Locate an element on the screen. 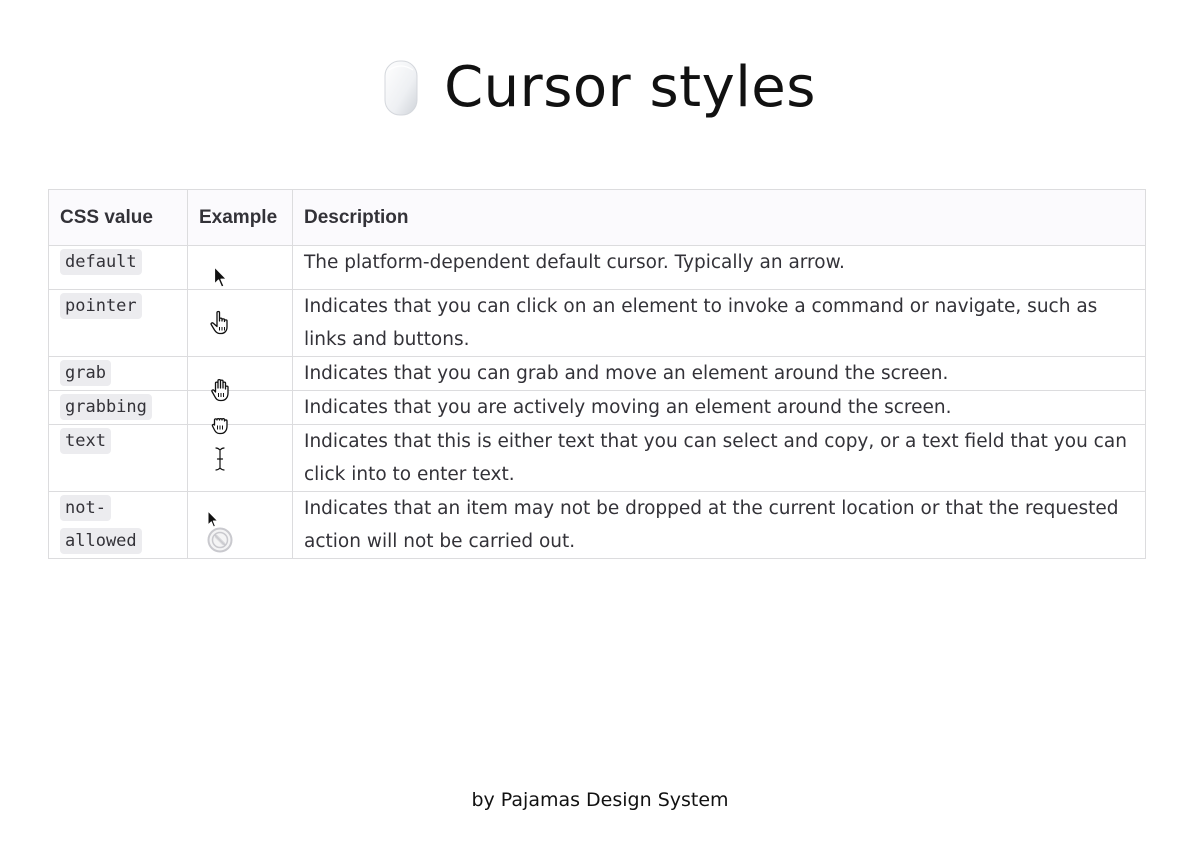  footer-credit: by Pajamas Design System is located at coordinates (600, 800).